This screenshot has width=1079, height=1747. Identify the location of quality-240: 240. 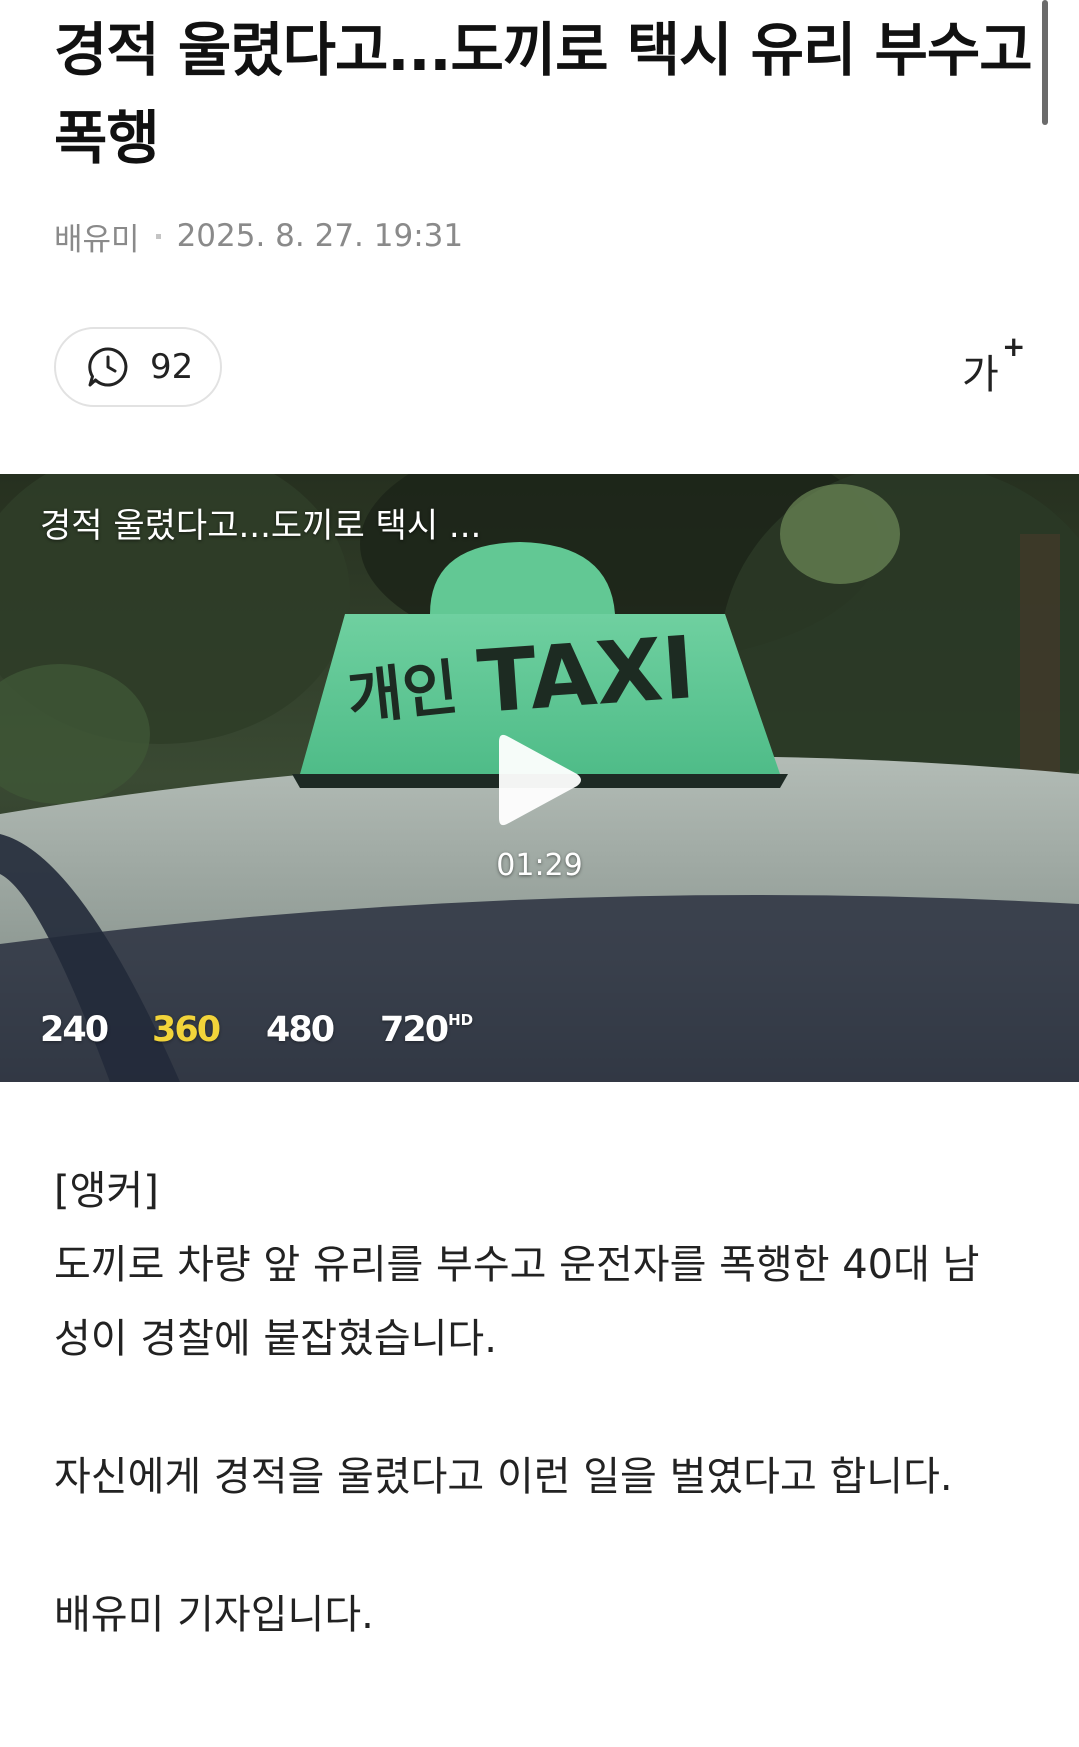
(74, 1030).